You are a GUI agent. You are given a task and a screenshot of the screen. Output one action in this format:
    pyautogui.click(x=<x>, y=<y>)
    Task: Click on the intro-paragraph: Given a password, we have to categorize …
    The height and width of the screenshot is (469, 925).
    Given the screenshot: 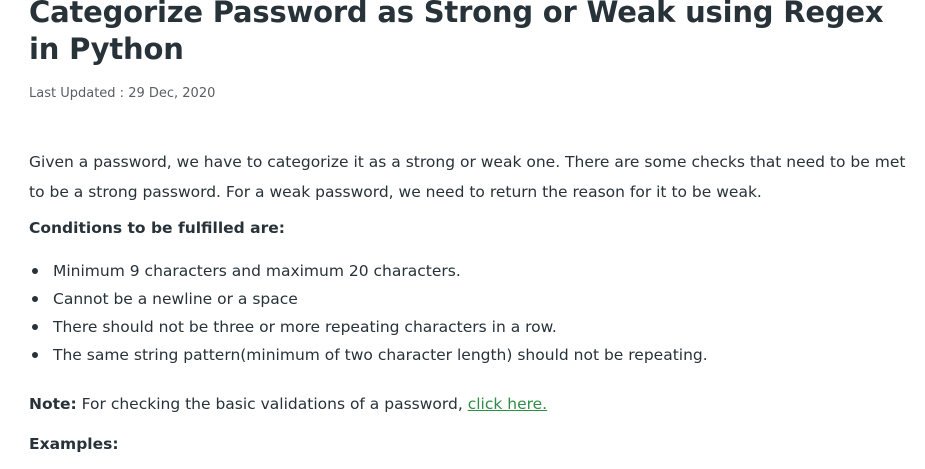 What is the action you would take?
    pyautogui.click(x=467, y=177)
    